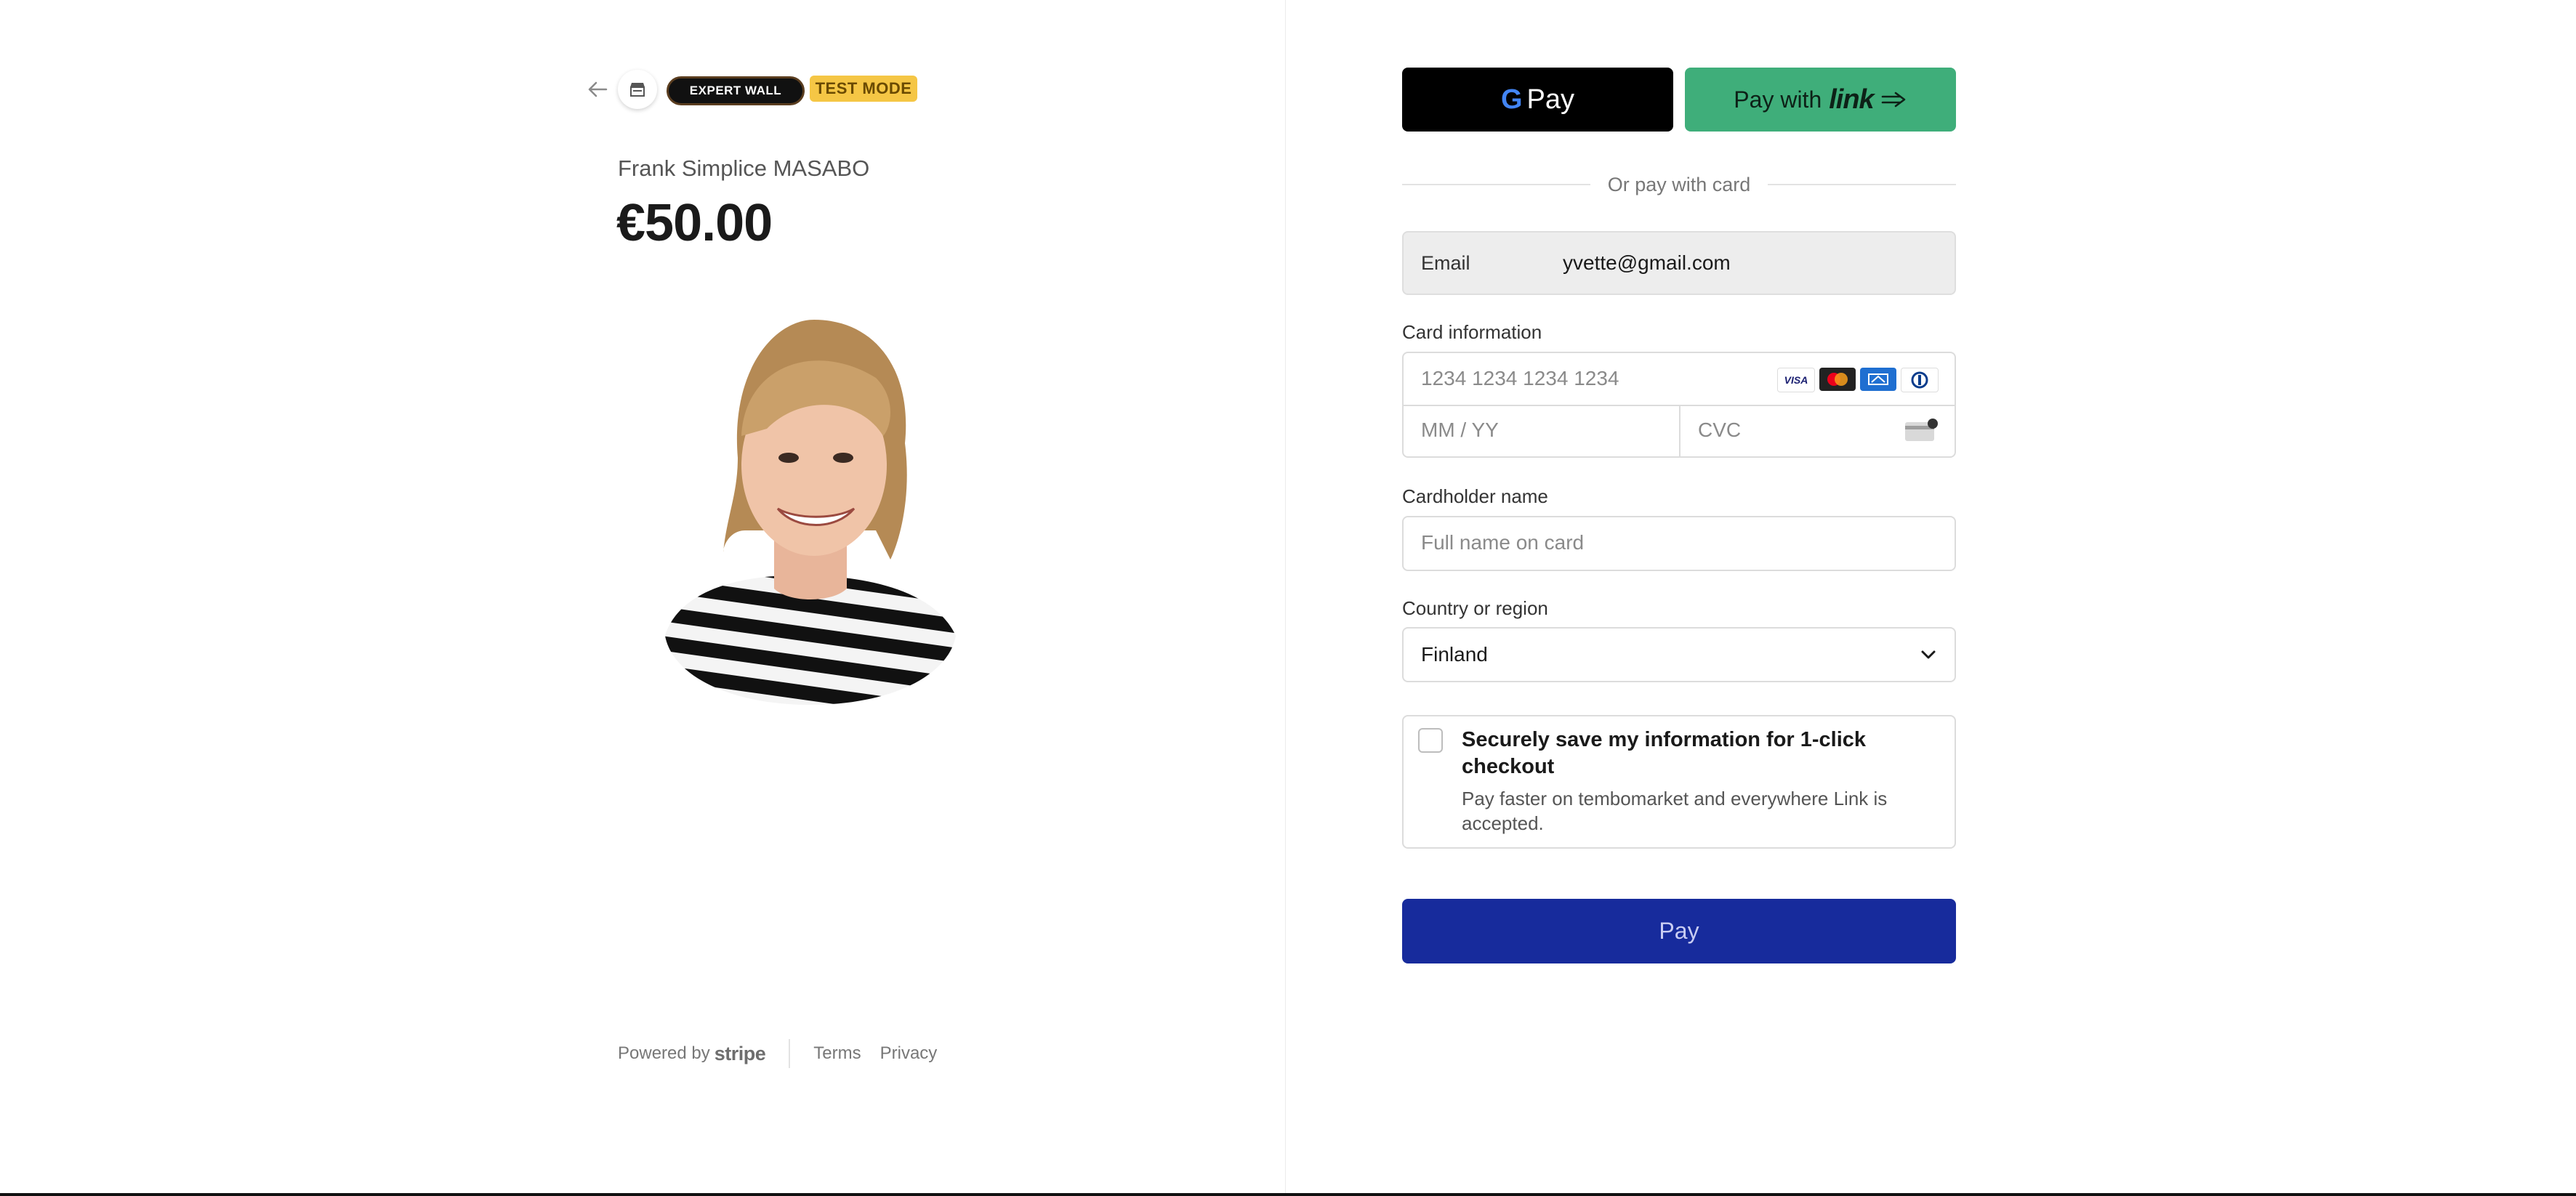  I want to click on merchant-name: Frank Simplice MASABO, so click(744, 168).